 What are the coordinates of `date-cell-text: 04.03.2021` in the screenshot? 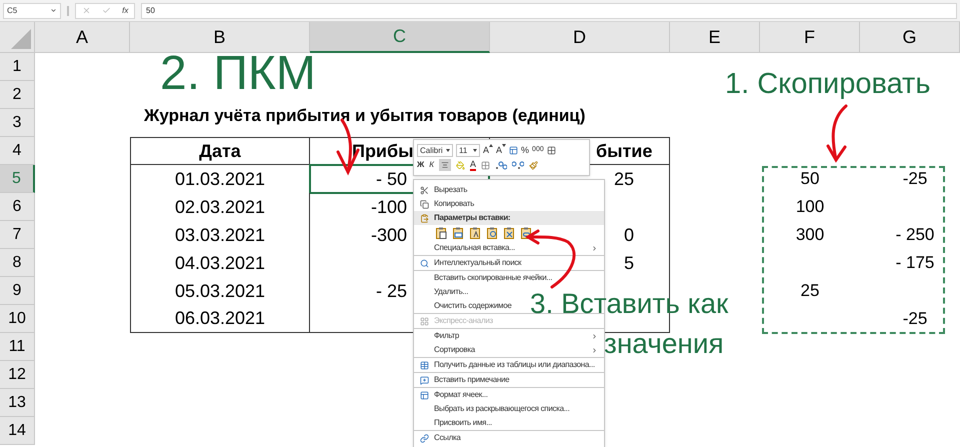 It's located at (220, 263).